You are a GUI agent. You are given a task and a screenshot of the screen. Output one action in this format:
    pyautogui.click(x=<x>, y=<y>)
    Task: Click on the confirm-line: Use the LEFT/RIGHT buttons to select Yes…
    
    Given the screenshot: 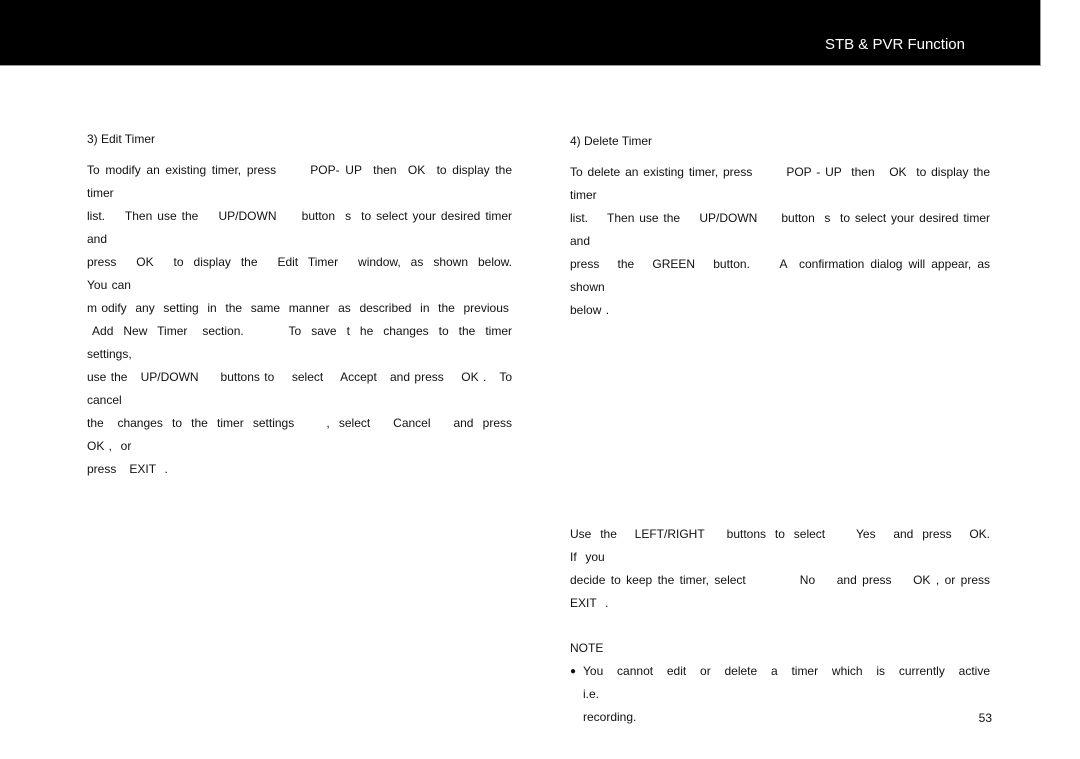 What is the action you would take?
    pyautogui.click(x=789, y=545)
    